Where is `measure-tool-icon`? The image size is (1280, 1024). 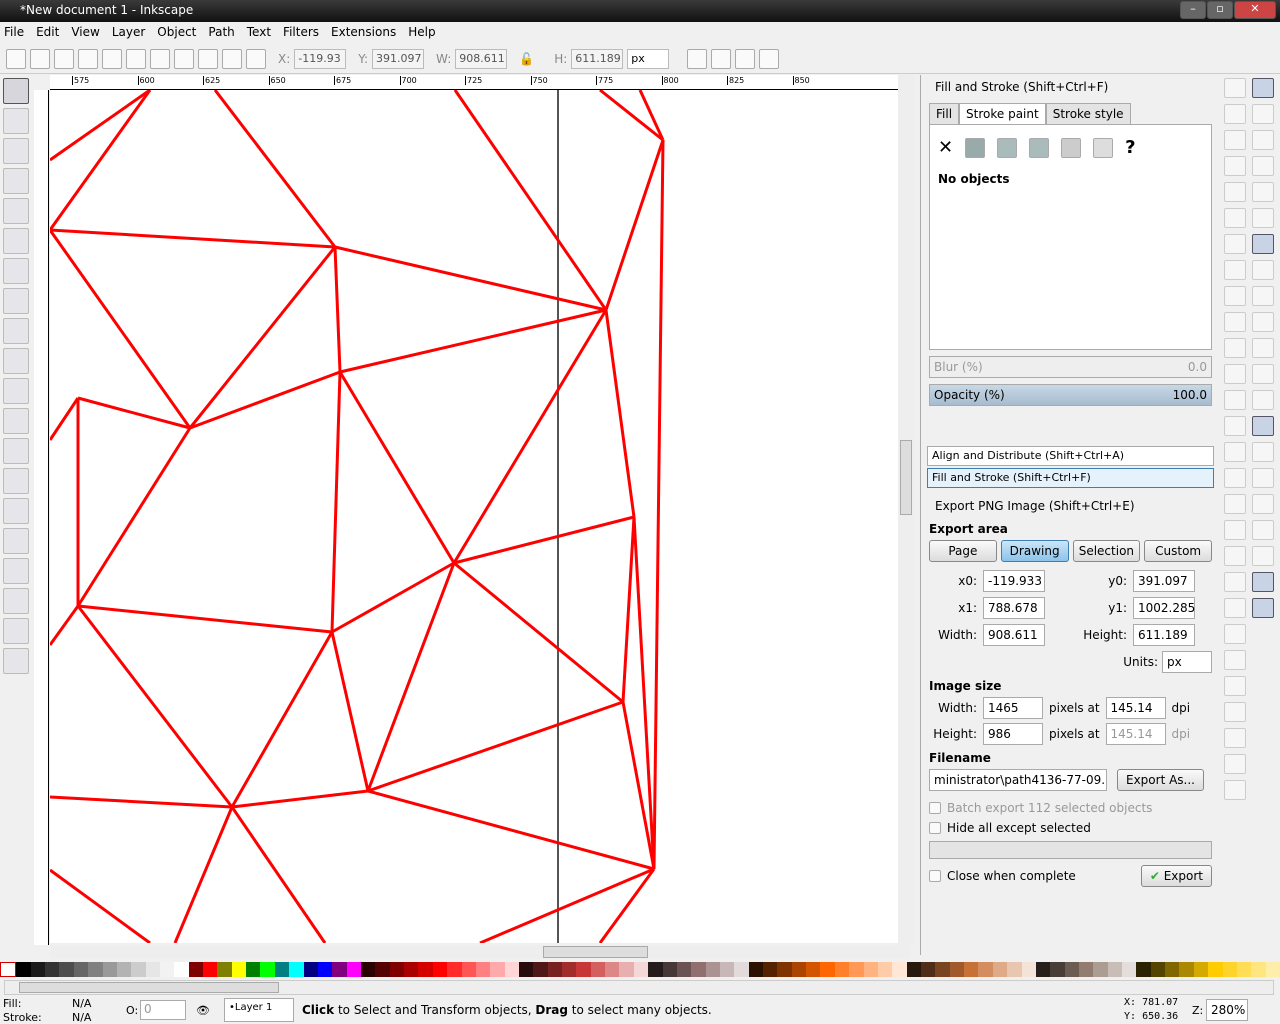 measure-tool-icon is located at coordinates (16, 211).